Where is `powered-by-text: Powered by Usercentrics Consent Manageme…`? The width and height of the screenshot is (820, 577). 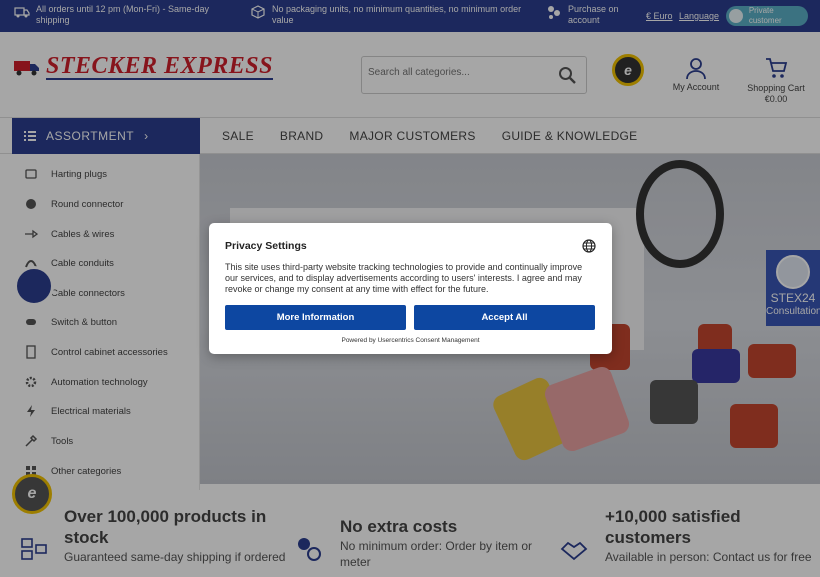 powered-by-text: Powered by Usercentrics Consent Manageme… is located at coordinates (410, 340).